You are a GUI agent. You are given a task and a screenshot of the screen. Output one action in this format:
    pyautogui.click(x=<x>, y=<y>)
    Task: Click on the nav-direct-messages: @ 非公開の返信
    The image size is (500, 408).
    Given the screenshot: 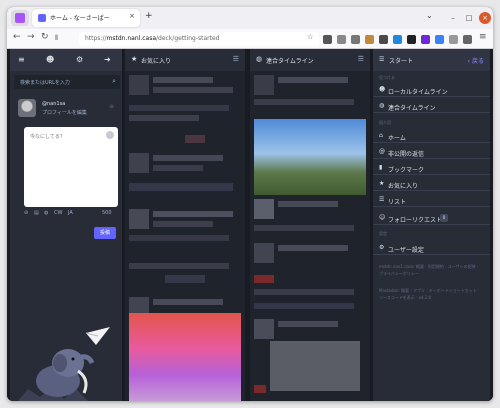 What is the action you would take?
    pyautogui.click(x=431, y=152)
    